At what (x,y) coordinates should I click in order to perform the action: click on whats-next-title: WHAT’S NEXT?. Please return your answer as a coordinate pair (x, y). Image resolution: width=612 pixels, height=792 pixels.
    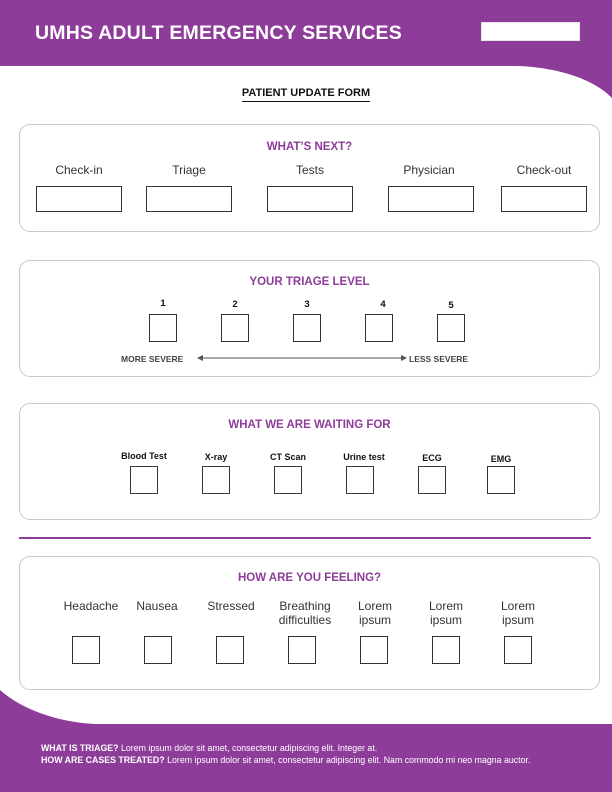
    Looking at the image, I should click on (309, 147).